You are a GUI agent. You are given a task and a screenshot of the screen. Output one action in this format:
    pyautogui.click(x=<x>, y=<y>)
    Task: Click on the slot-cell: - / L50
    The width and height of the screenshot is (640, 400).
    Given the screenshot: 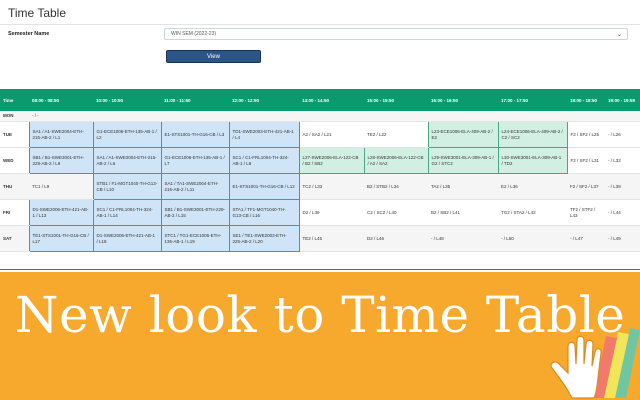 What is the action you would take?
    pyautogui.click(x=532, y=238)
    